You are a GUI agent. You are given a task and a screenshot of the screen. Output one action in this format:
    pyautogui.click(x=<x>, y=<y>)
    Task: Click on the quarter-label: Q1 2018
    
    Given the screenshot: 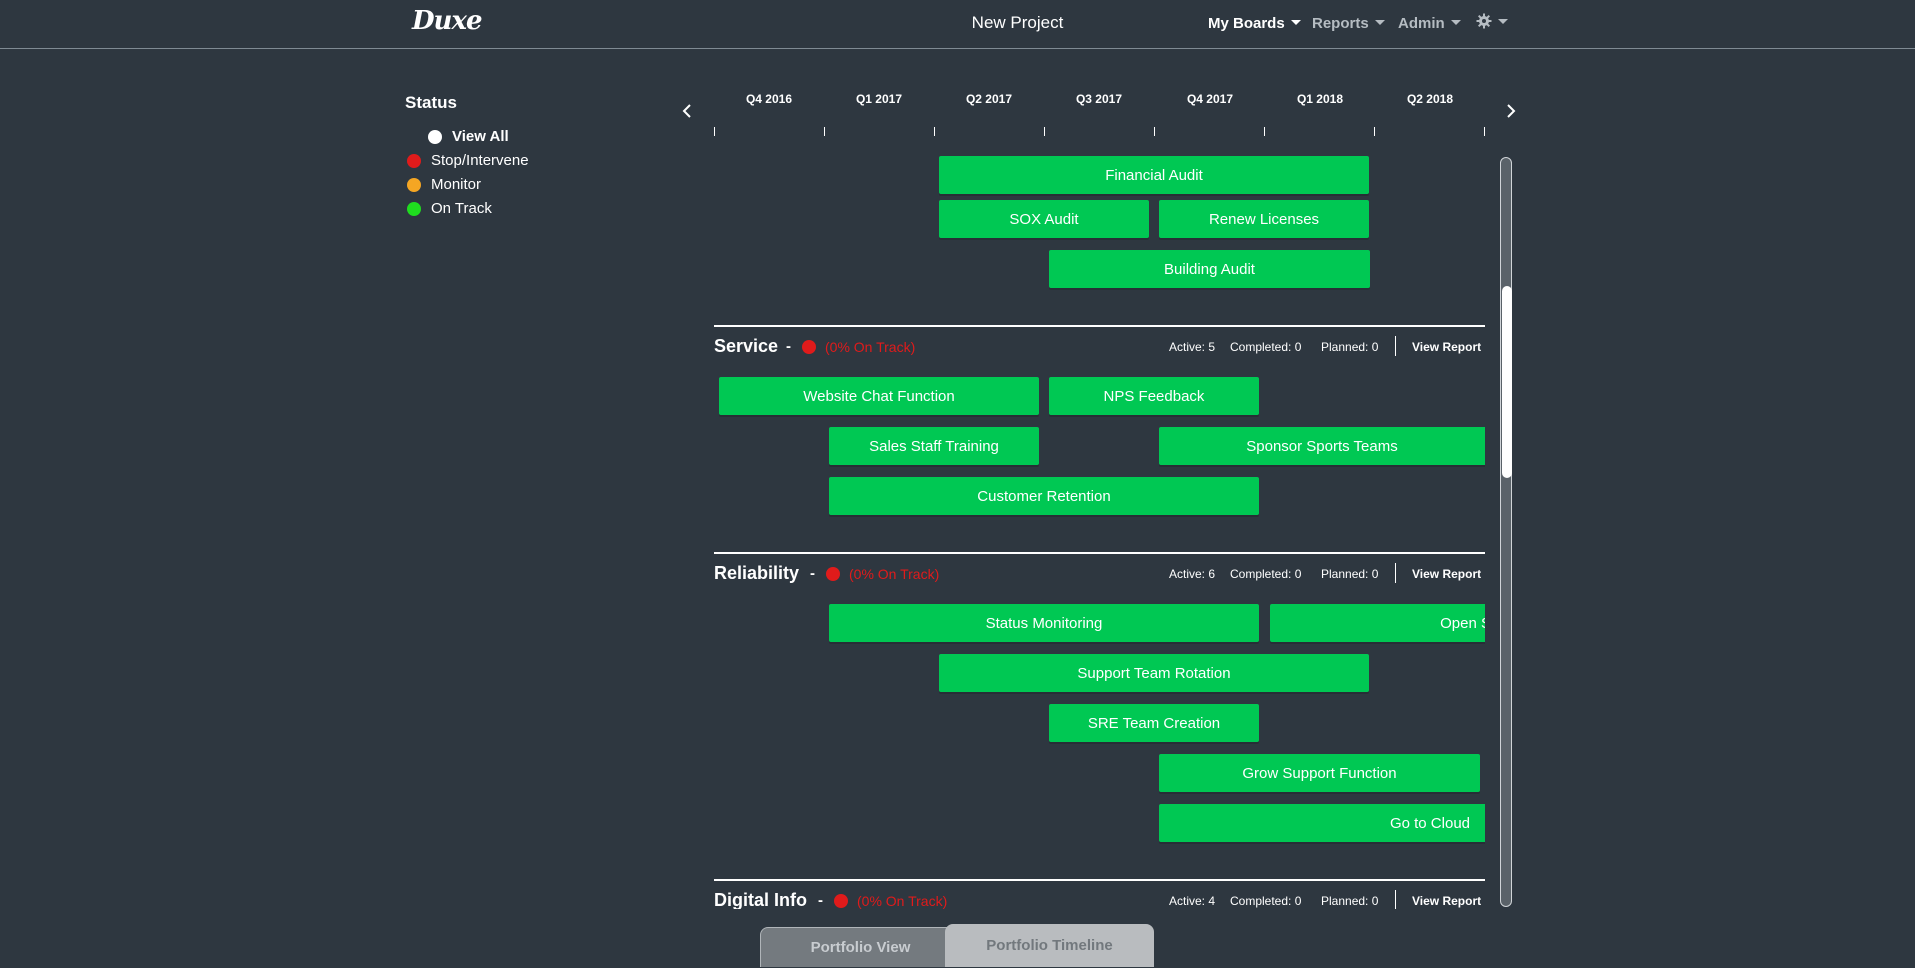 What is the action you would take?
    pyautogui.click(x=1320, y=99)
    